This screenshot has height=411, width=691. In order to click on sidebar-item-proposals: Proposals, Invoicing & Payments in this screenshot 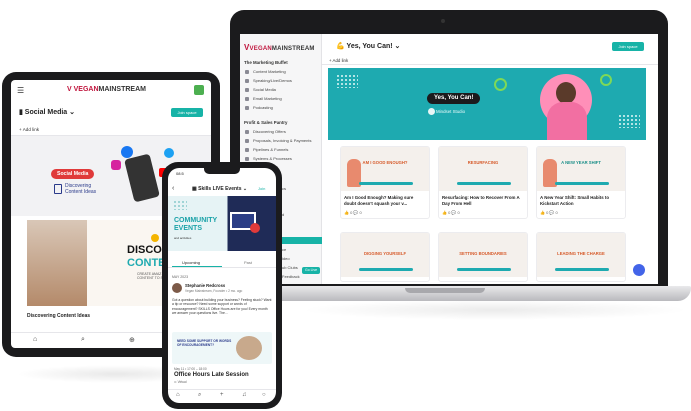, I will do `click(278, 140)`.